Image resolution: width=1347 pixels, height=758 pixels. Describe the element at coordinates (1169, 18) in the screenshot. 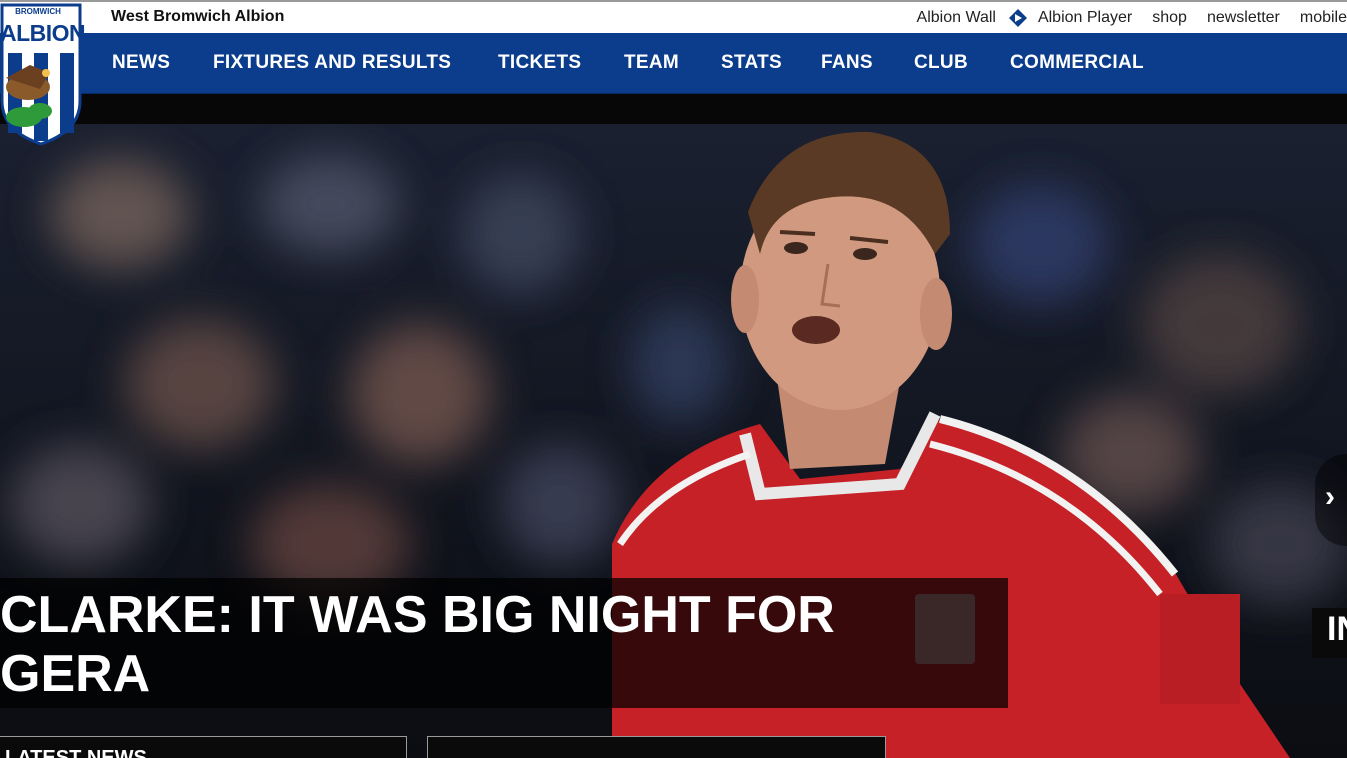

I see `shop-link: shop` at that location.